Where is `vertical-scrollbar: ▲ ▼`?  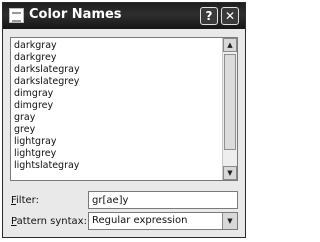
vertical-scrollbar: ▲ ▼ is located at coordinates (229, 109).